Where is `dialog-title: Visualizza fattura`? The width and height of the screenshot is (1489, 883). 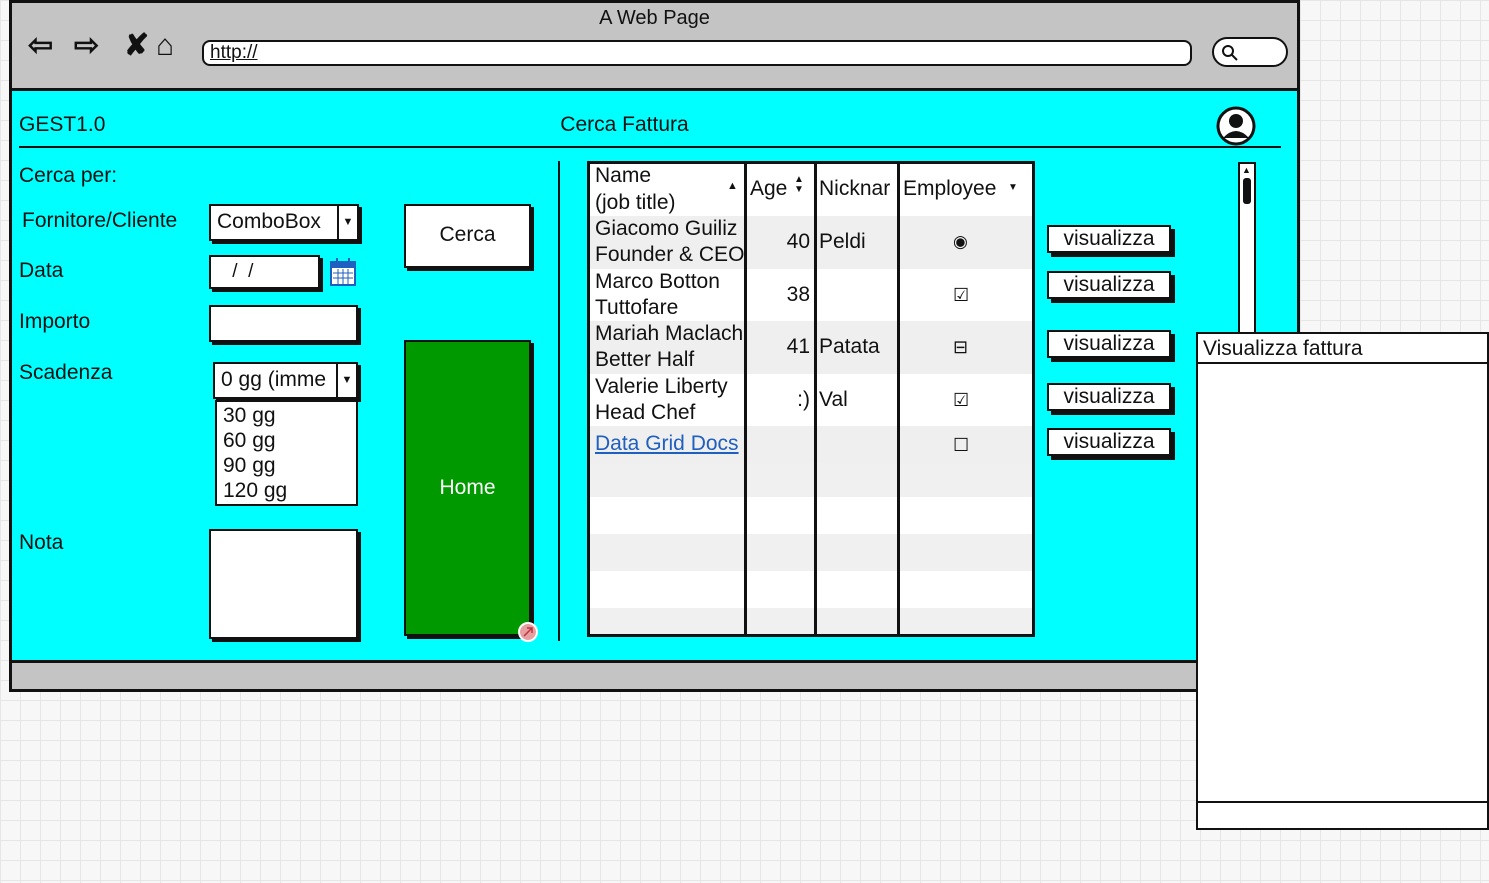 dialog-title: Visualizza fattura is located at coordinates (1283, 348).